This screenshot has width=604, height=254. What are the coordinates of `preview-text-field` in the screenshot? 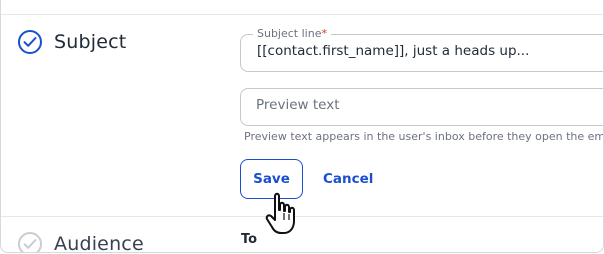 It's located at (421, 107).